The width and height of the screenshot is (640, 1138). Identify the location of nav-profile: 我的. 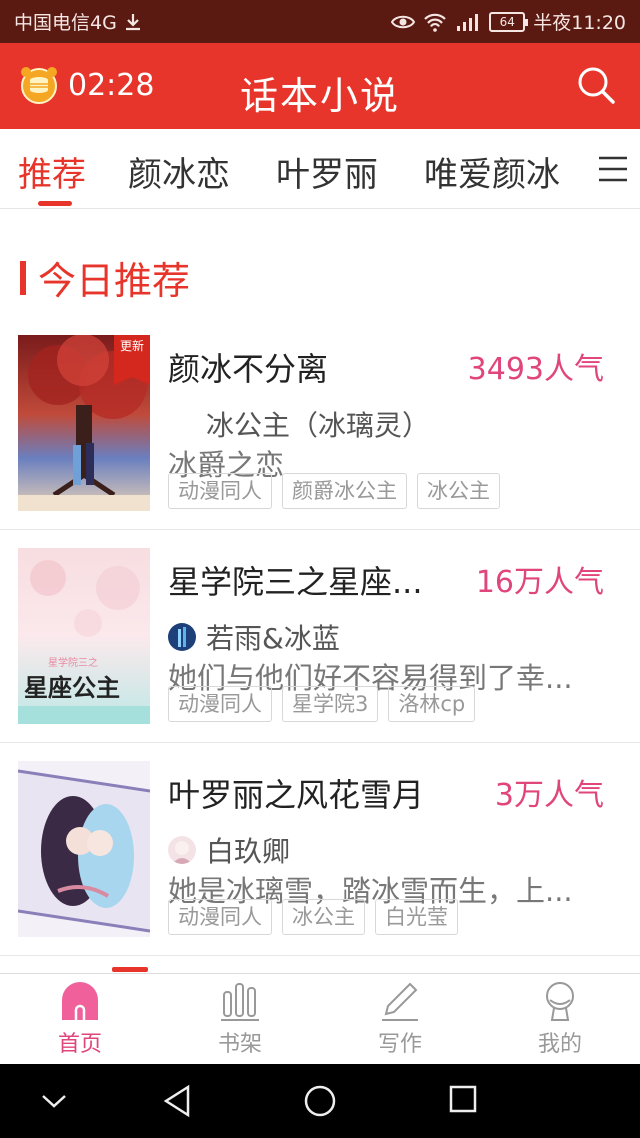
(560, 1019).